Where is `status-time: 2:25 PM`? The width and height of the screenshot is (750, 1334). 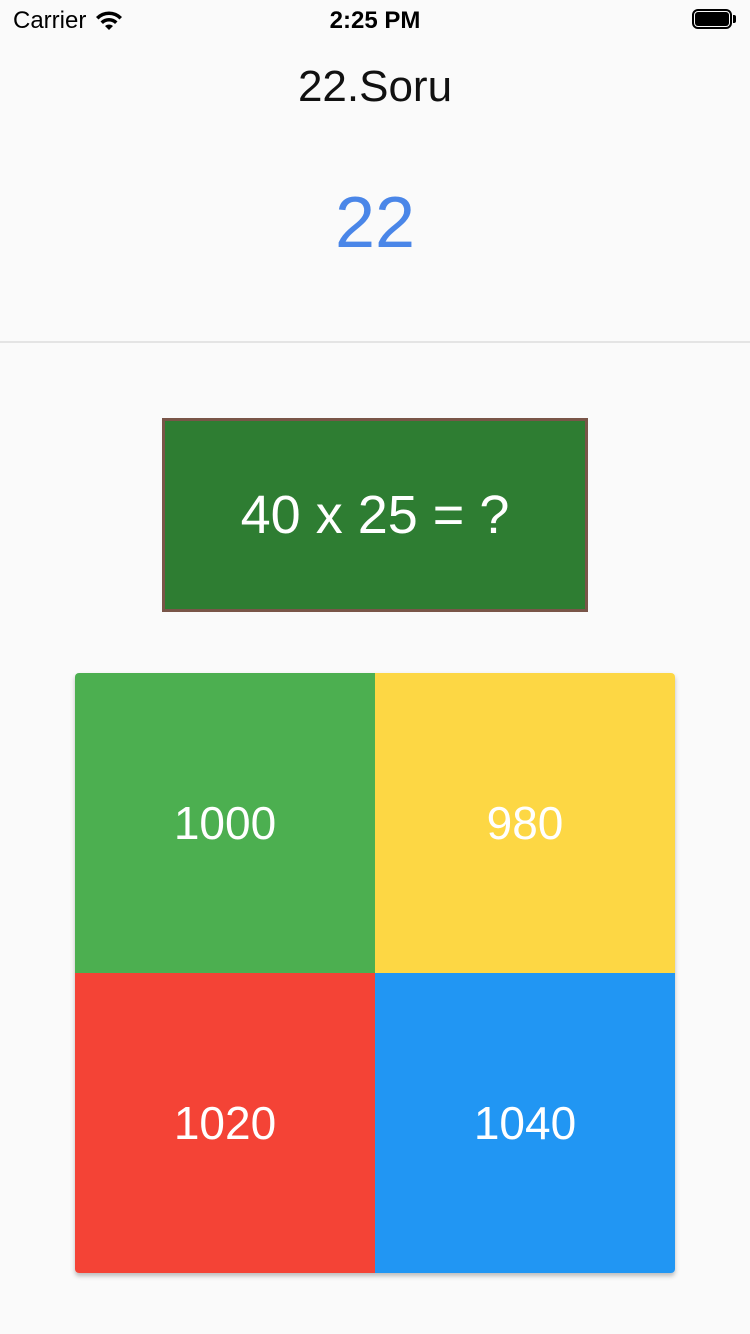
status-time: 2:25 PM is located at coordinates (375, 20).